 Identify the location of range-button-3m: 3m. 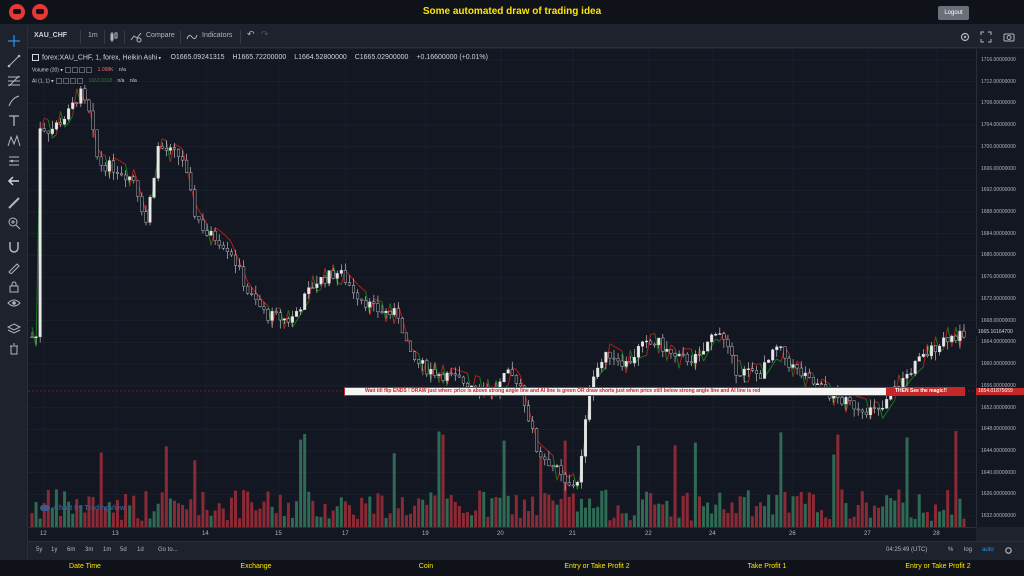
(89, 550).